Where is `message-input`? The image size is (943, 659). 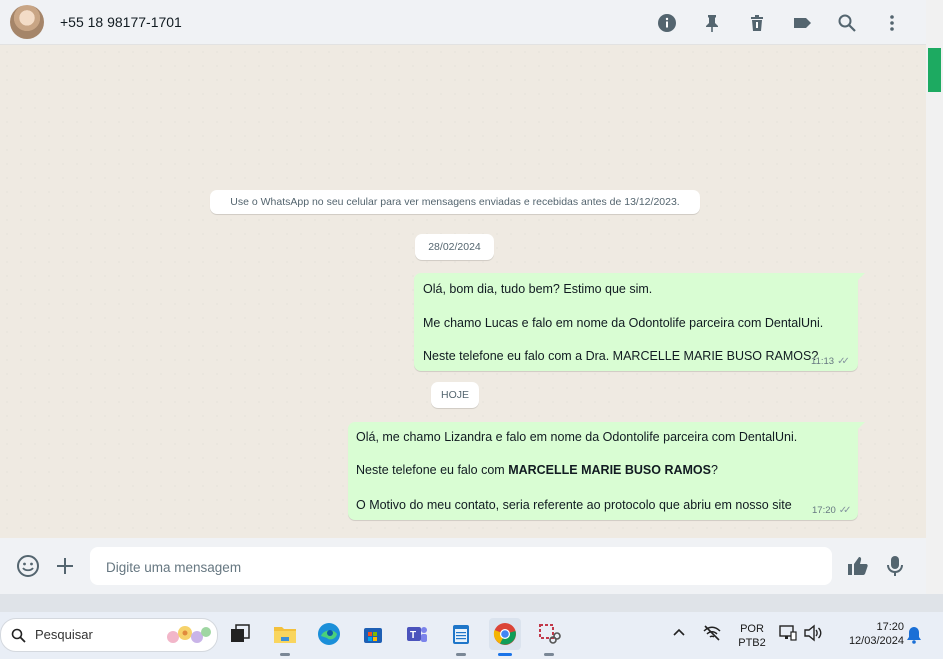 message-input is located at coordinates (456, 567).